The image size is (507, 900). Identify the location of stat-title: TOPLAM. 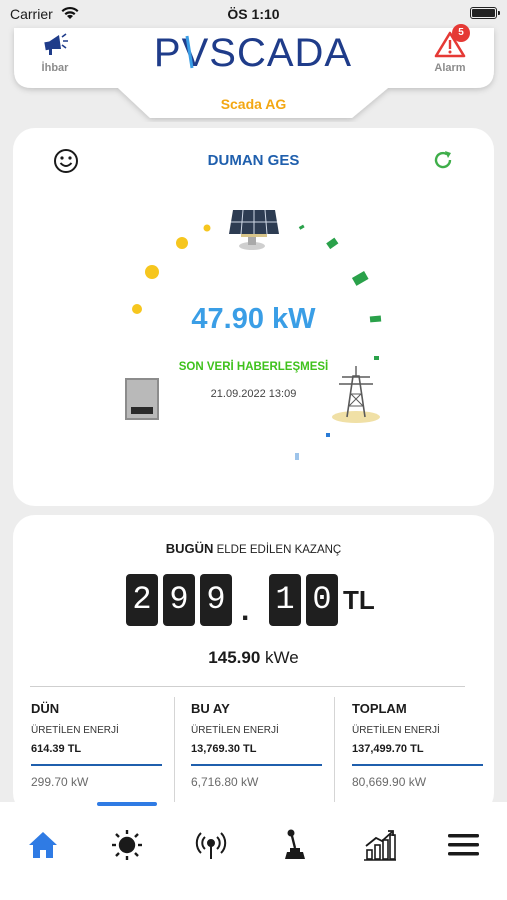
(379, 708).